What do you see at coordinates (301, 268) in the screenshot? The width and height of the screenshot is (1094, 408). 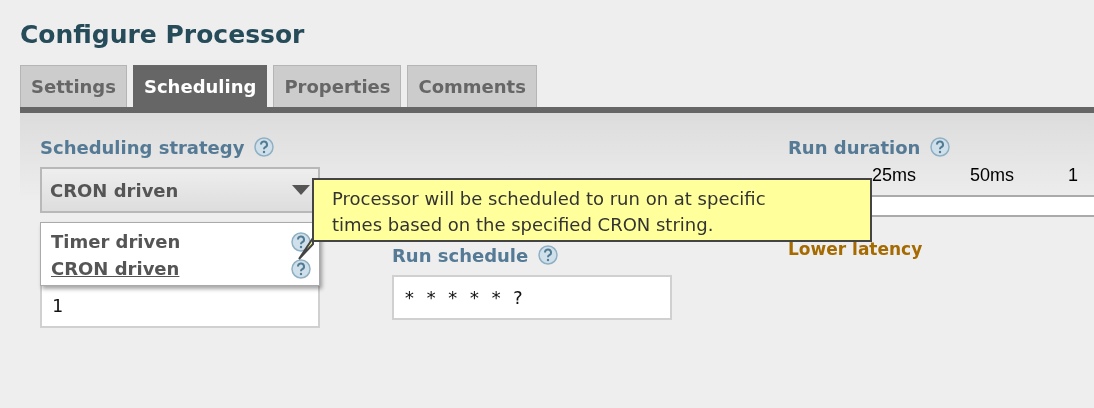 I see `help-icon` at bounding box center [301, 268].